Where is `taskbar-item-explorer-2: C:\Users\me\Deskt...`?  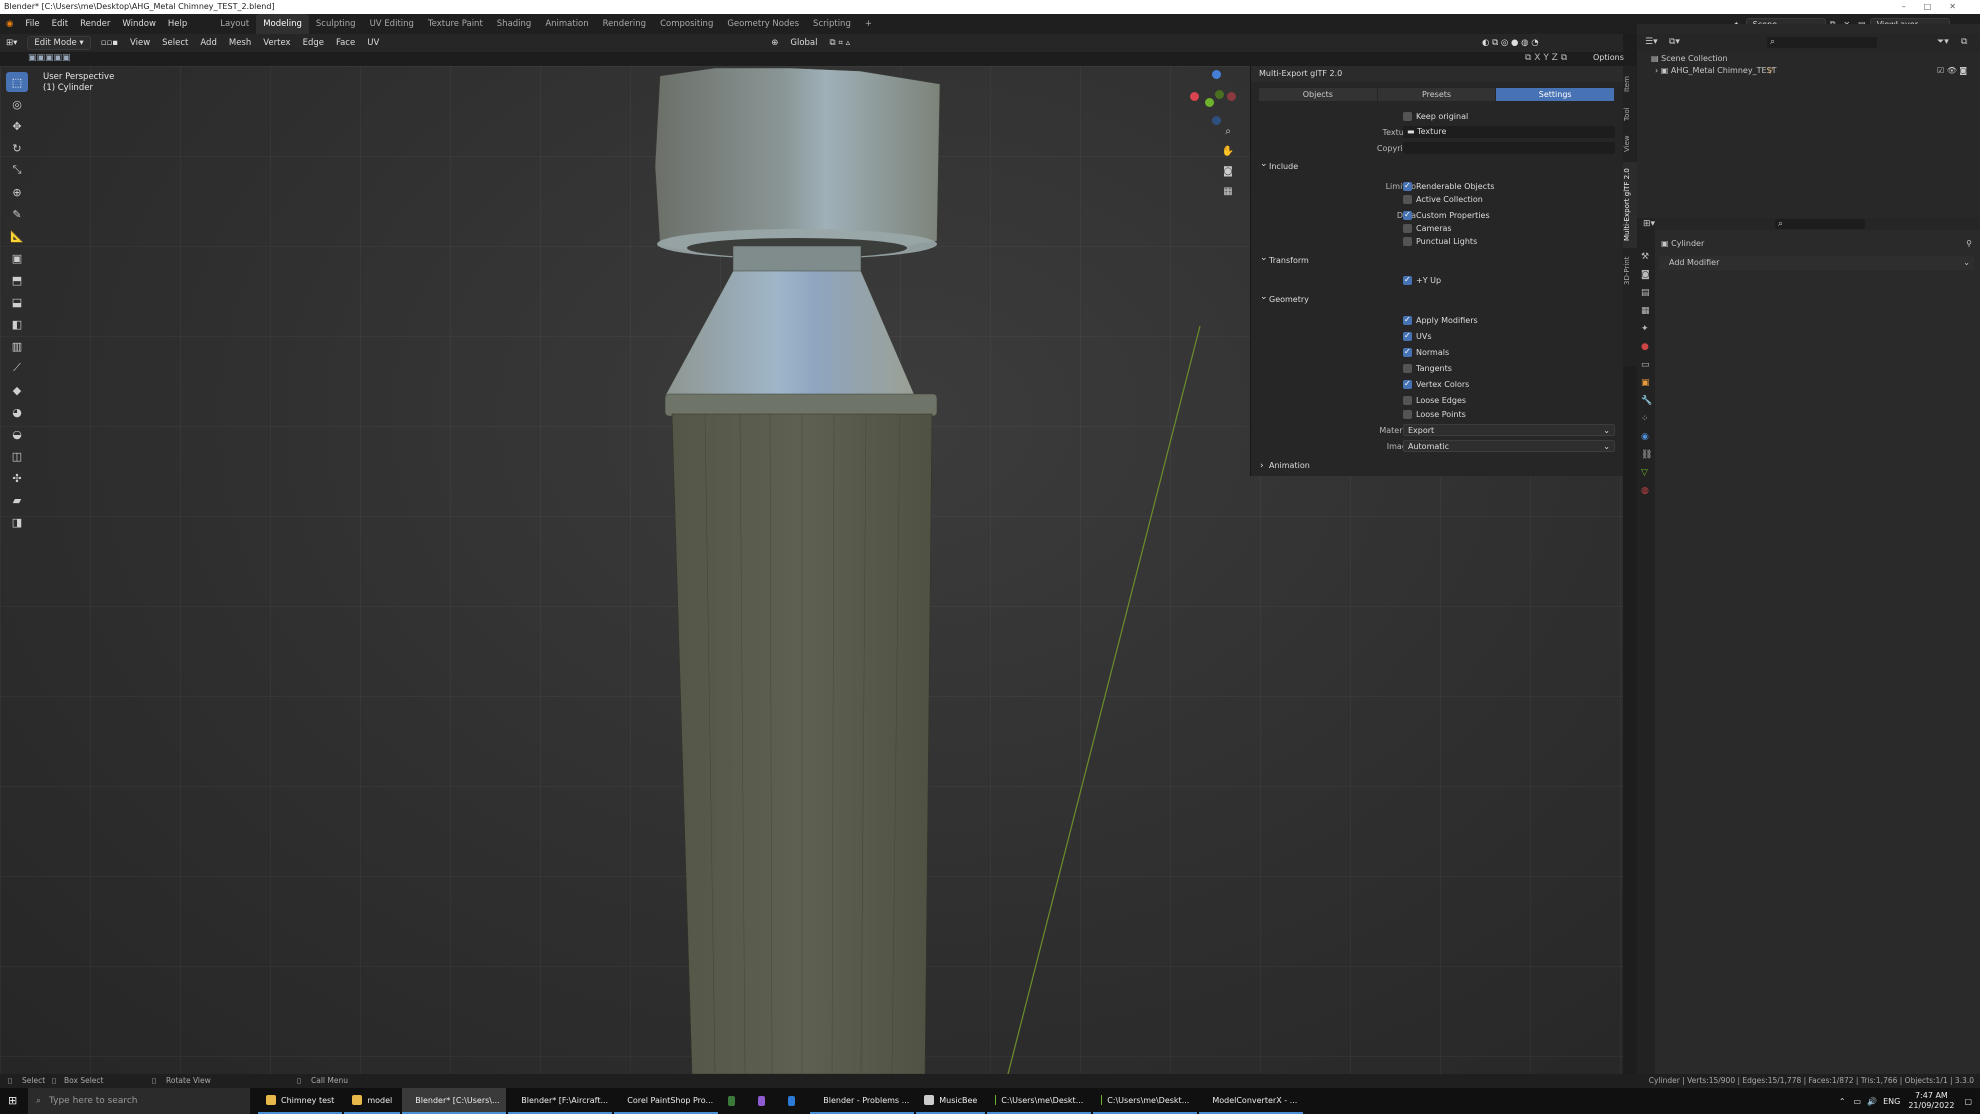
taskbar-item-explorer-2: C:\Users\me\Deskt... is located at coordinates (1145, 1101).